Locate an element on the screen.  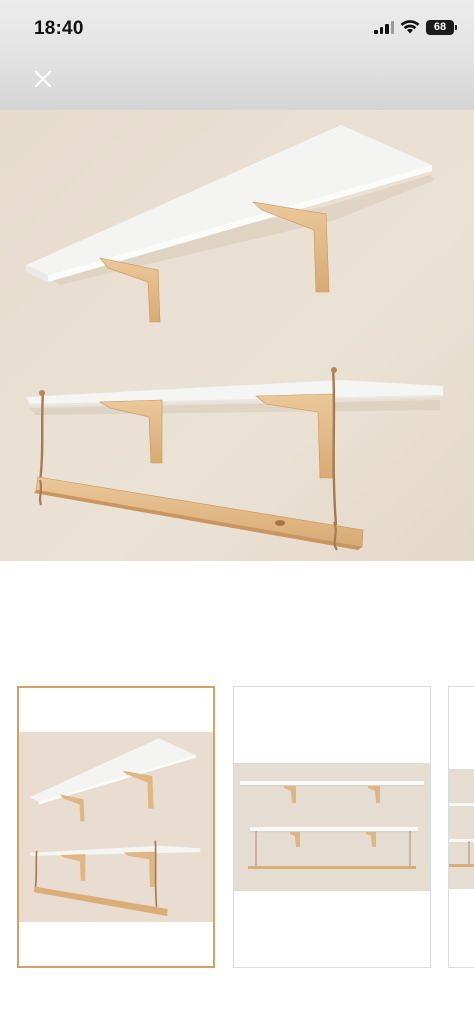
battery-level: 68 is located at coordinates (440, 27).